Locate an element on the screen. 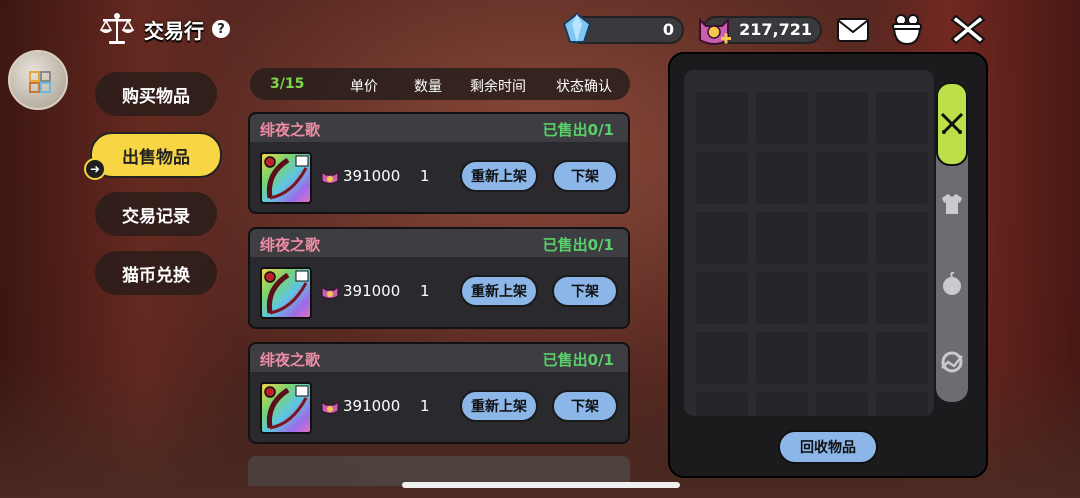 This screenshot has height=498, width=1080. listing-count: 3/15 is located at coordinates (287, 84).